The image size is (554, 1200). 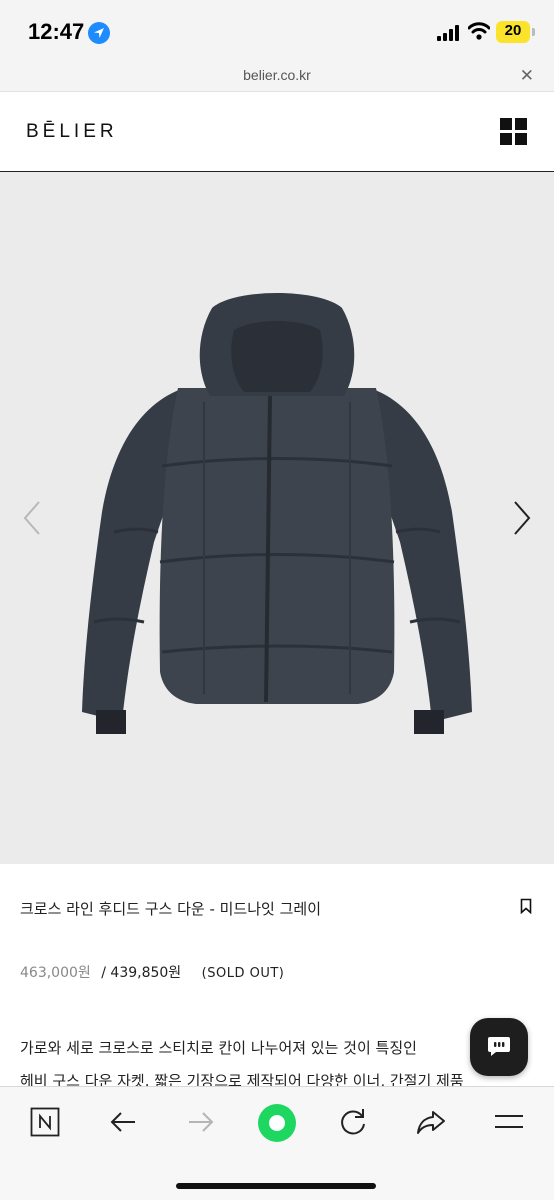 I want to click on signal-icon, so click(x=449, y=35).